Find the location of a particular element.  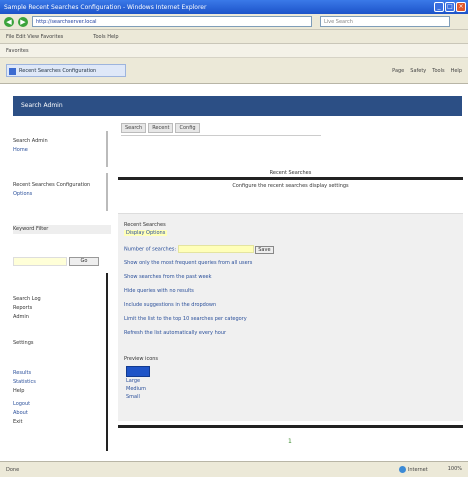

zoom-level: 100% is located at coordinates (455, 469).